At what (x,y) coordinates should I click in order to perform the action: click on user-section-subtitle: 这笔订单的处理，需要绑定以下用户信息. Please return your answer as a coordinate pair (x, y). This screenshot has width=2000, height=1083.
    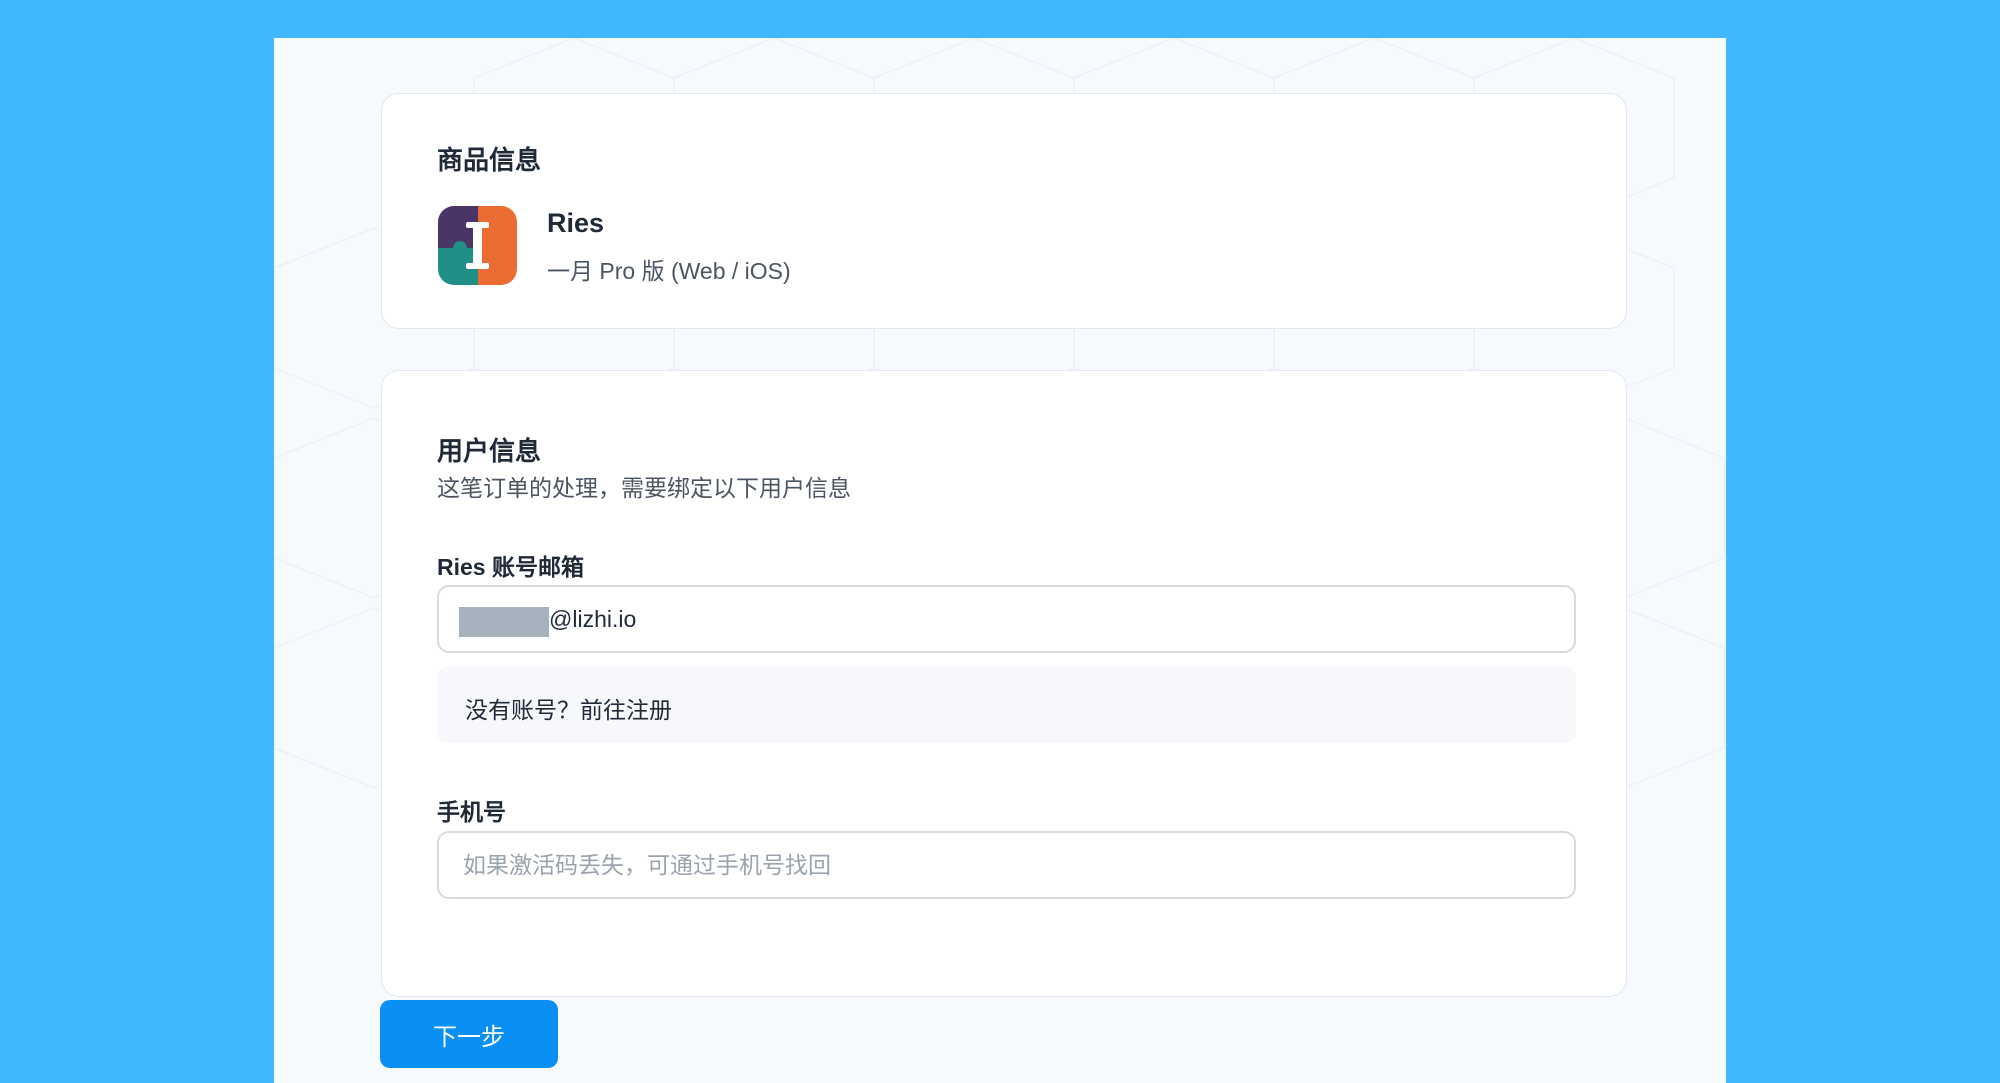
    Looking at the image, I should click on (644, 488).